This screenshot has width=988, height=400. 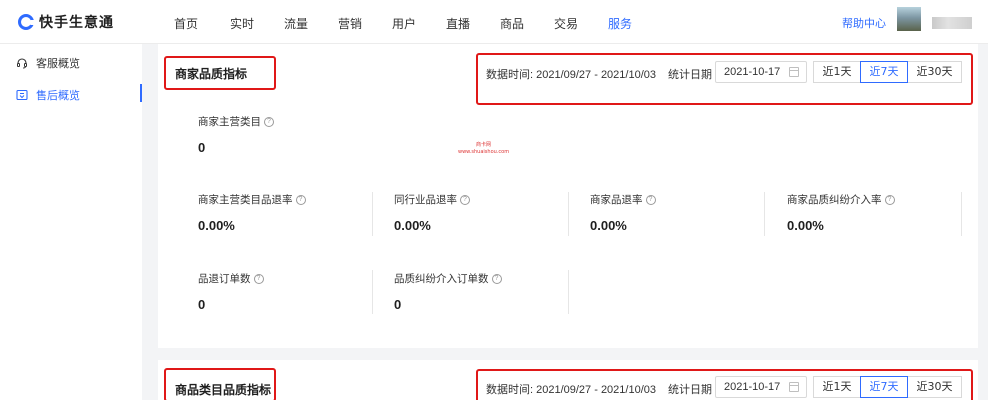 What do you see at coordinates (404, 23) in the screenshot?
I see `nav-item-users: 用户` at bounding box center [404, 23].